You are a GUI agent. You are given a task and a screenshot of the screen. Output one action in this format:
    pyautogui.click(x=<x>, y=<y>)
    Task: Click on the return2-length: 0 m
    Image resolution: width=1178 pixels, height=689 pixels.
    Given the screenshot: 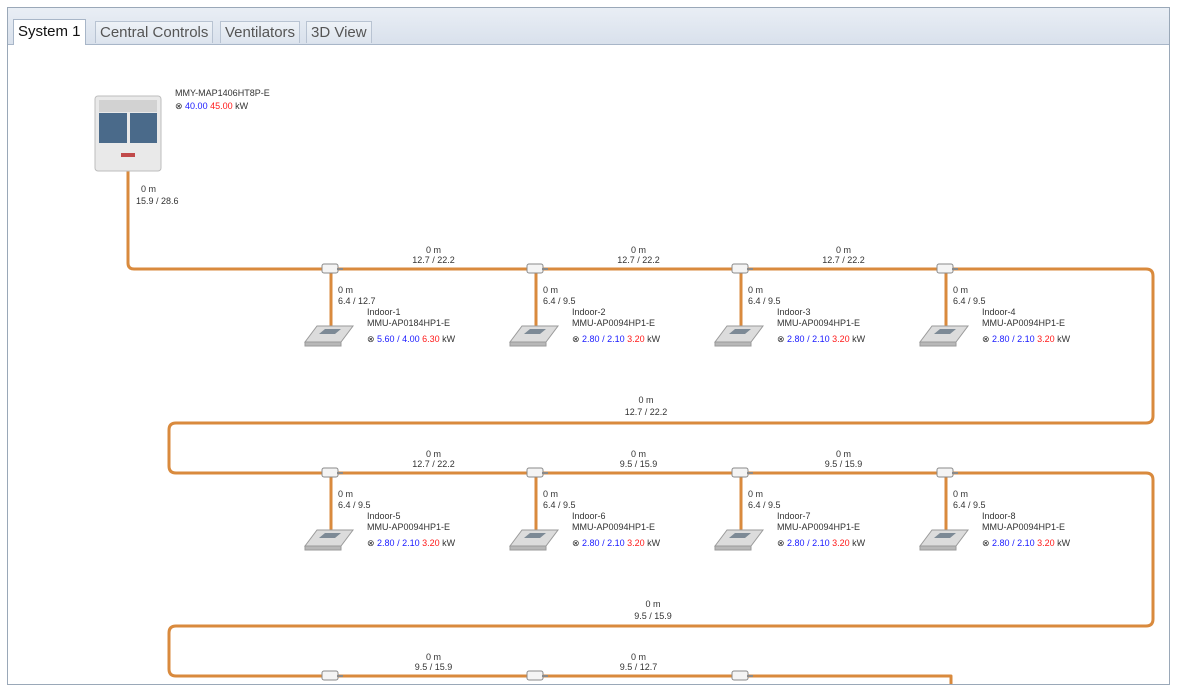 What is the action you would take?
    pyautogui.click(x=652, y=604)
    